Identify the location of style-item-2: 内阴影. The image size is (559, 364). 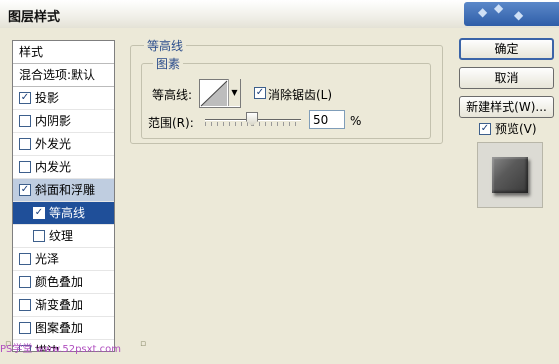
(63, 121).